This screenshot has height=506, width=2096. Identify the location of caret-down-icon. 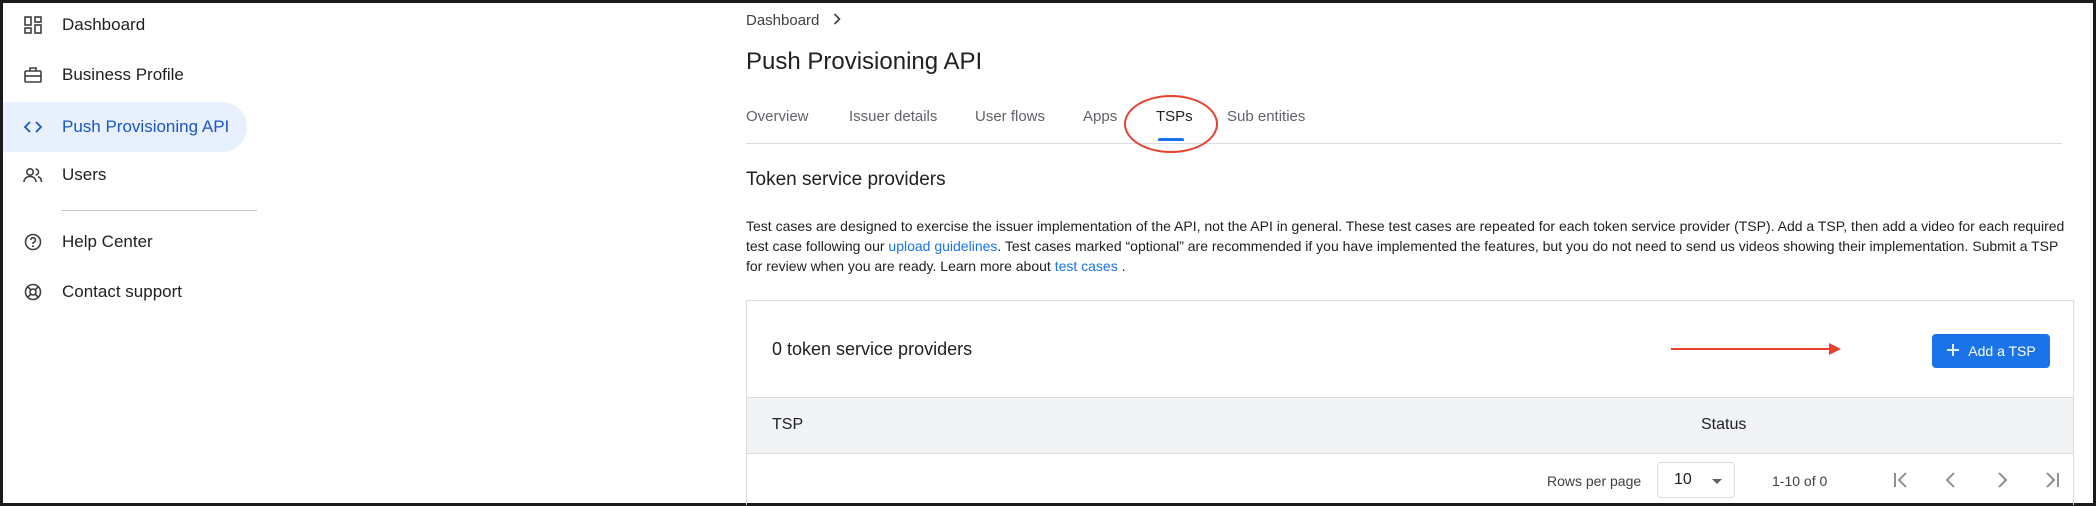
(1717, 481).